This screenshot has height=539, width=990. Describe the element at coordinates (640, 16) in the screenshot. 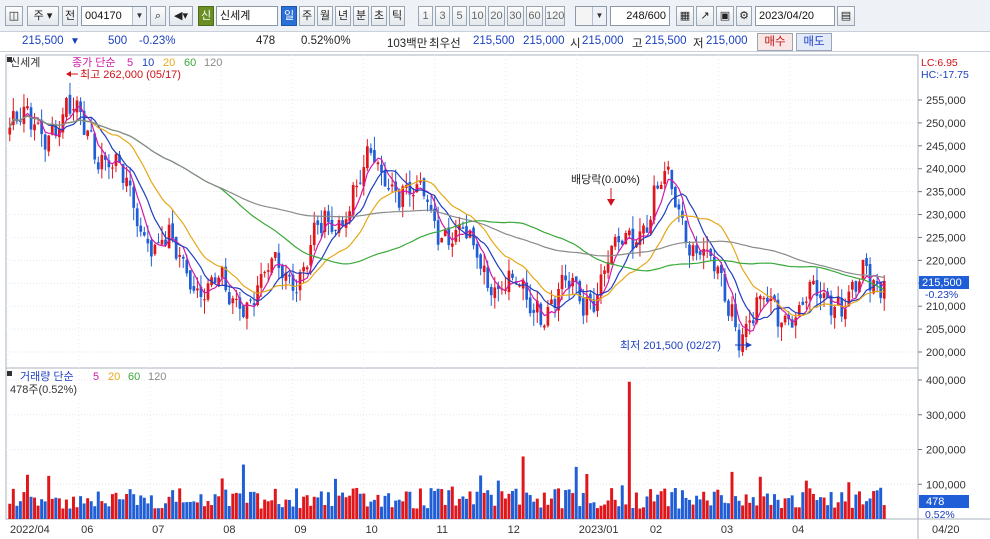

I see `count-field: 248/600` at that location.